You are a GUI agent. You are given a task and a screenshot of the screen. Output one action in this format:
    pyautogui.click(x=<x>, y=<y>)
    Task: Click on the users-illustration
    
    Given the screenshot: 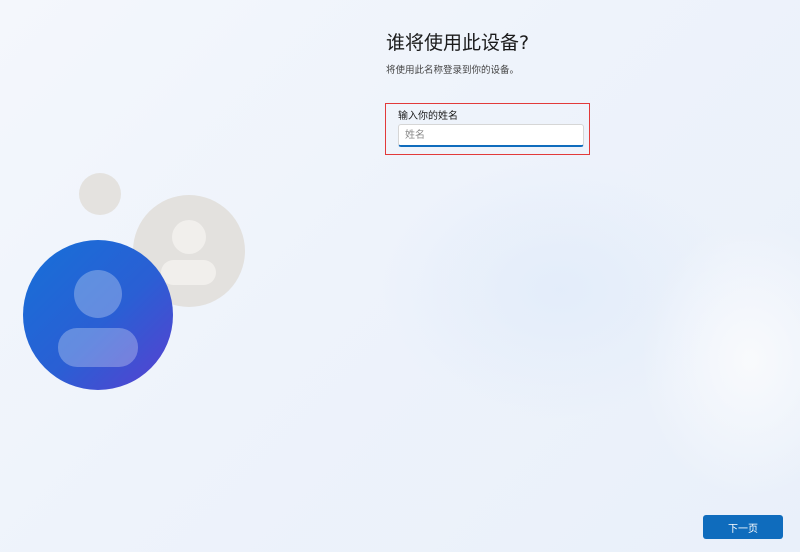 What is the action you would take?
    pyautogui.click(x=134, y=281)
    